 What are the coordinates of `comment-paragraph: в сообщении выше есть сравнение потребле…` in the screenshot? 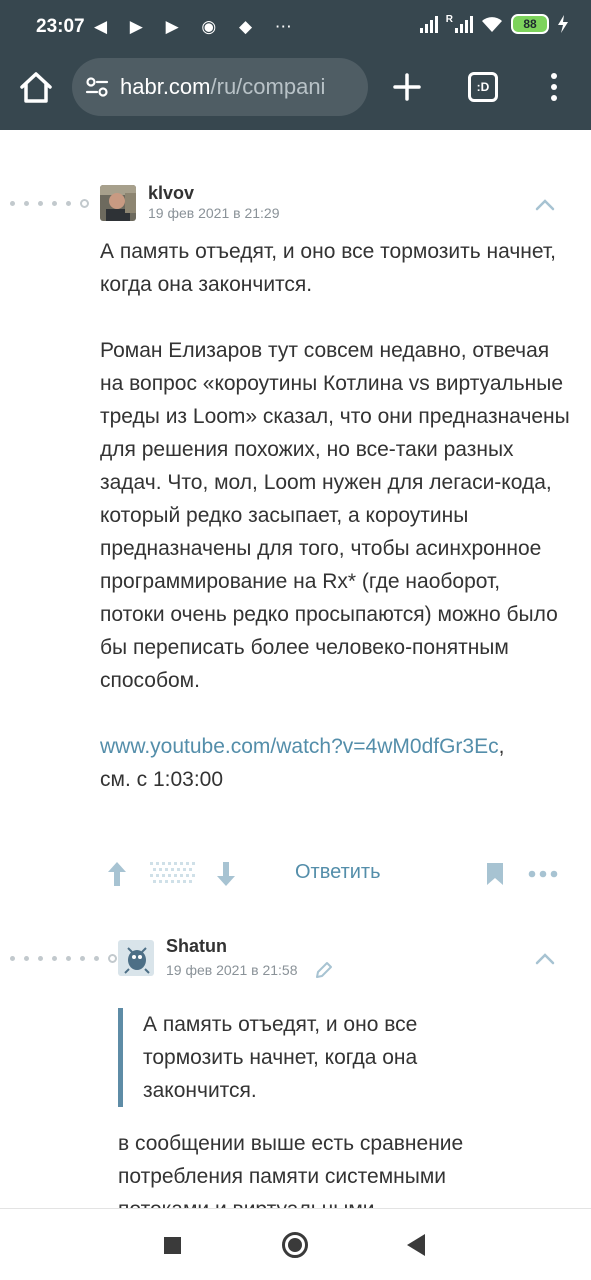 It's located at (291, 1170).